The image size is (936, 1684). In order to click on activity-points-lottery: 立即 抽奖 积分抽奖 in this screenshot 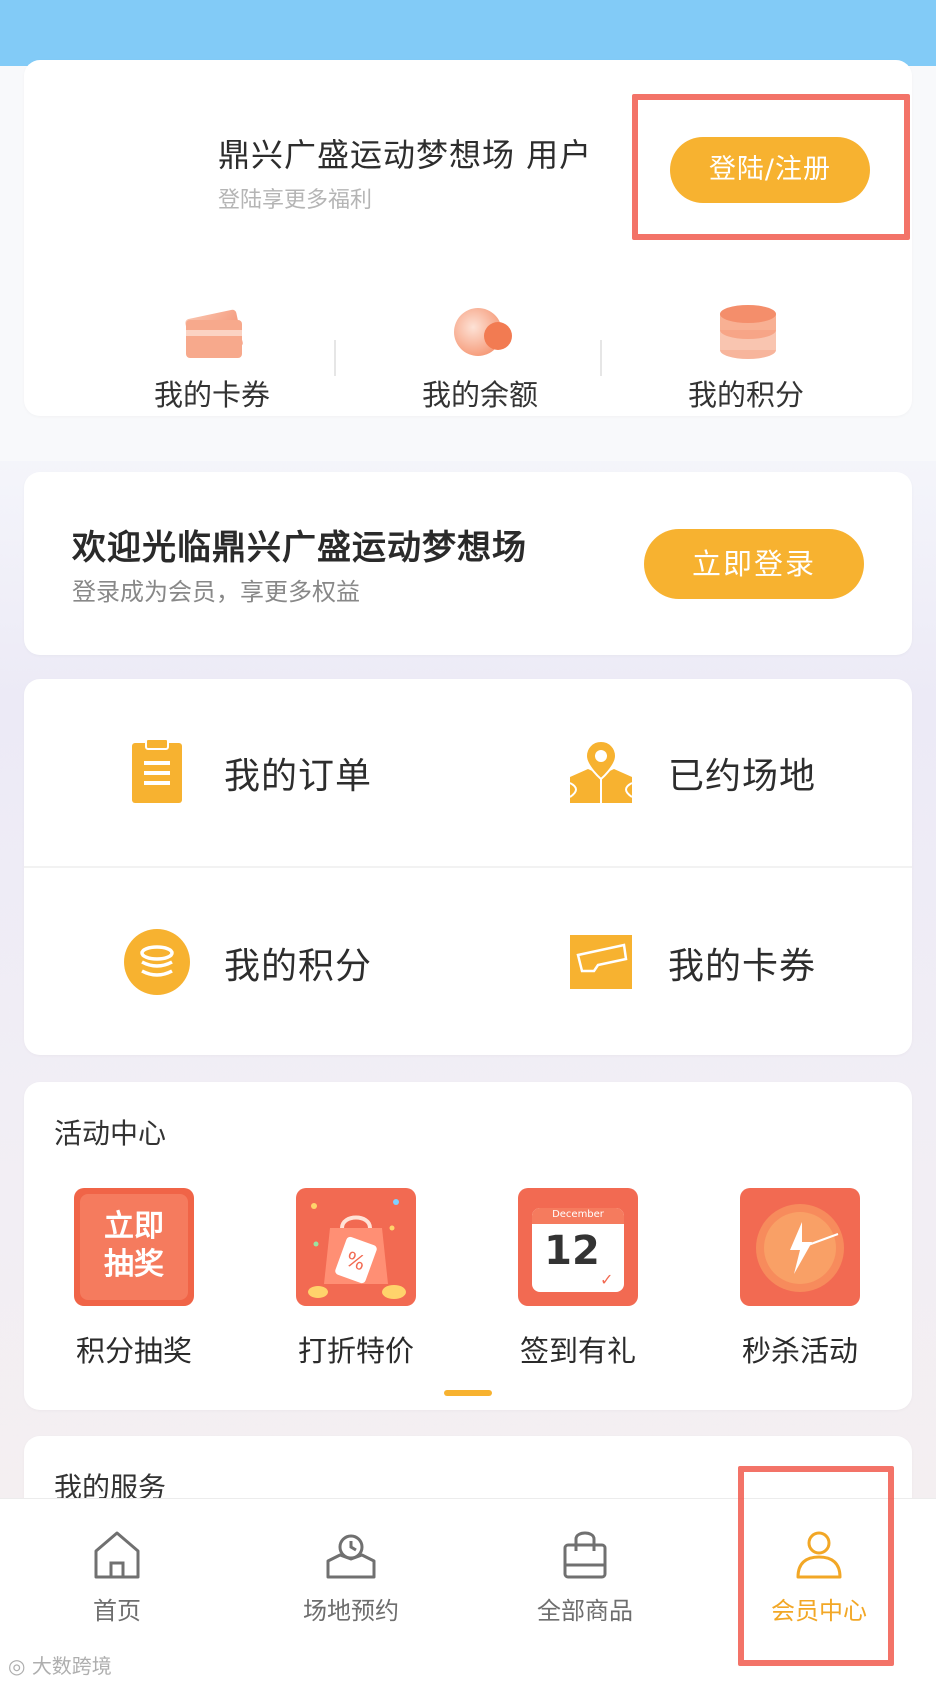, I will do `click(134, 1278)`.